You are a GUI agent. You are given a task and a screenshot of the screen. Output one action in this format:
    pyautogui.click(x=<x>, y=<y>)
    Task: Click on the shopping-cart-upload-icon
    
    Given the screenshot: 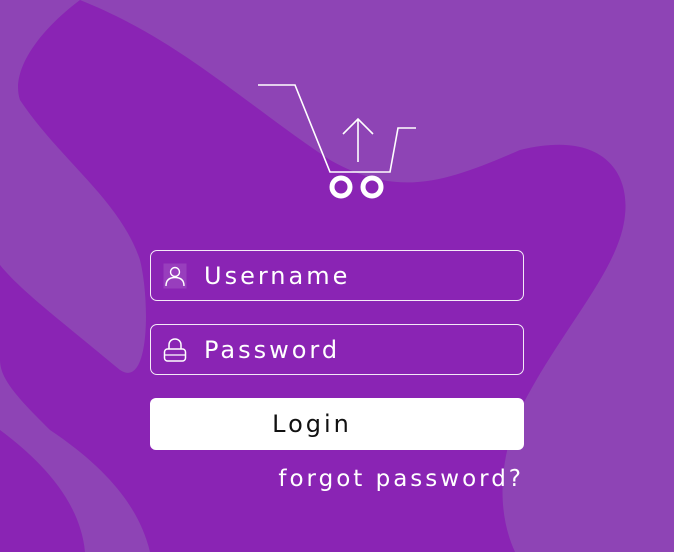 What is the action you would take?
    pyautogui.click(x=337, y=141)
    